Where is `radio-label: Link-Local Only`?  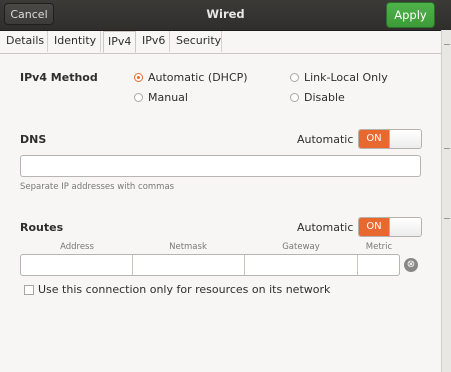
radio-label: Link-Local Only is located at coordinates (346, 77).